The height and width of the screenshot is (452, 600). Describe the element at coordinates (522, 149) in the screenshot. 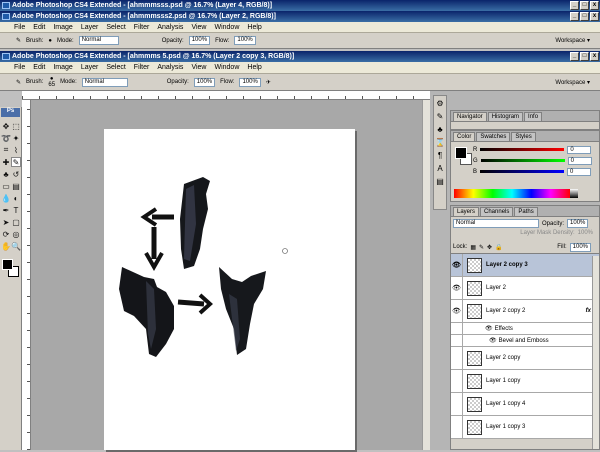

I see `red-slider` at that location.